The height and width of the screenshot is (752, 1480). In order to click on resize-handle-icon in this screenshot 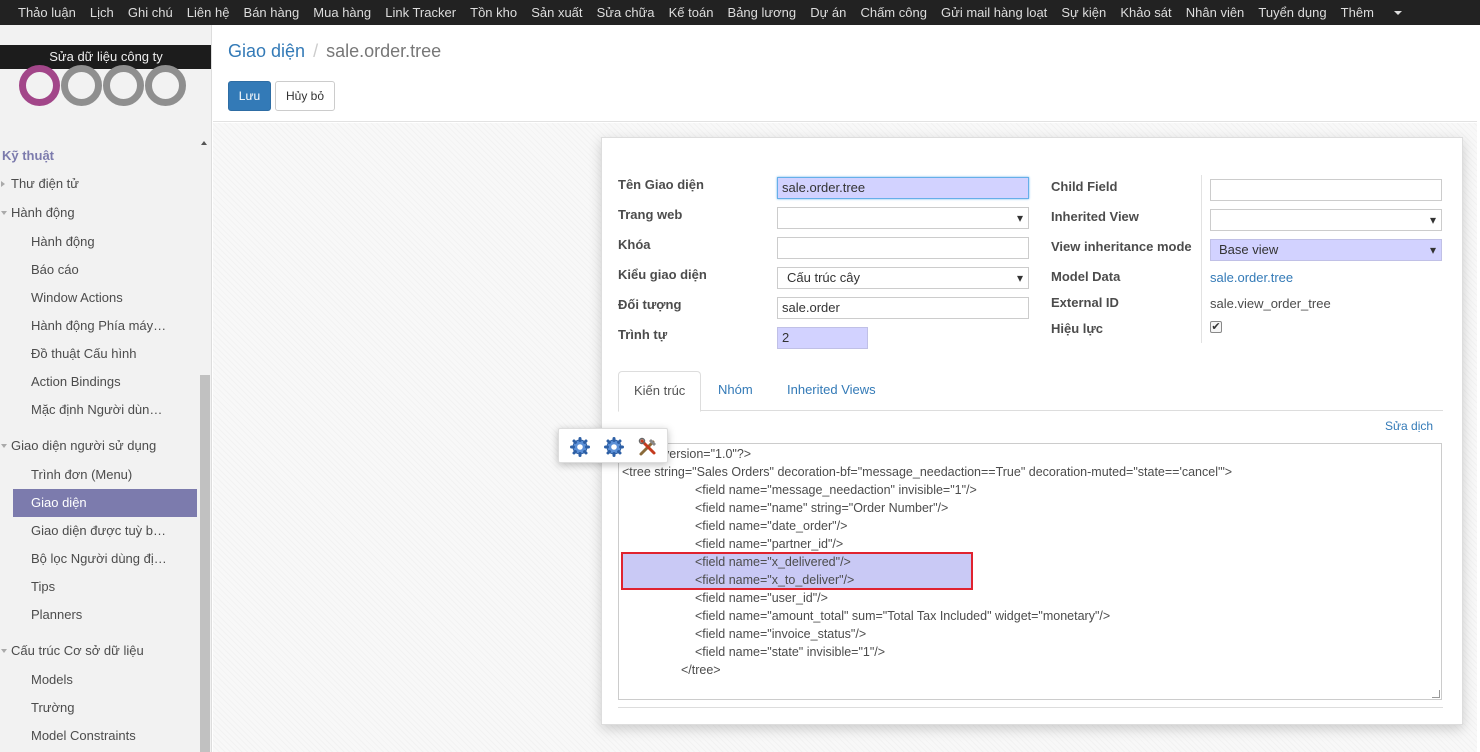, I will do `click(1436, 694)`.